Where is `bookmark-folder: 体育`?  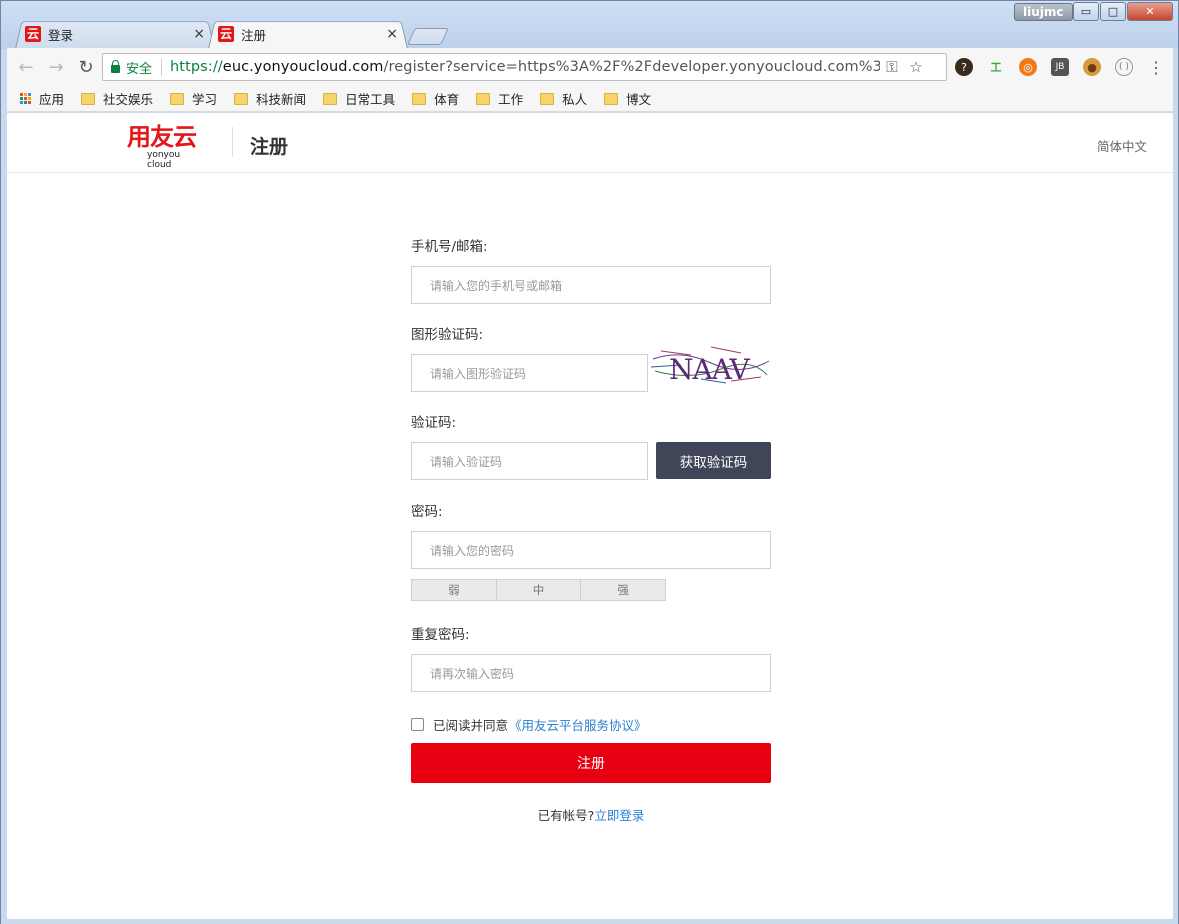
bookmark-folder: 体育 is located at coordinates (435, 98).